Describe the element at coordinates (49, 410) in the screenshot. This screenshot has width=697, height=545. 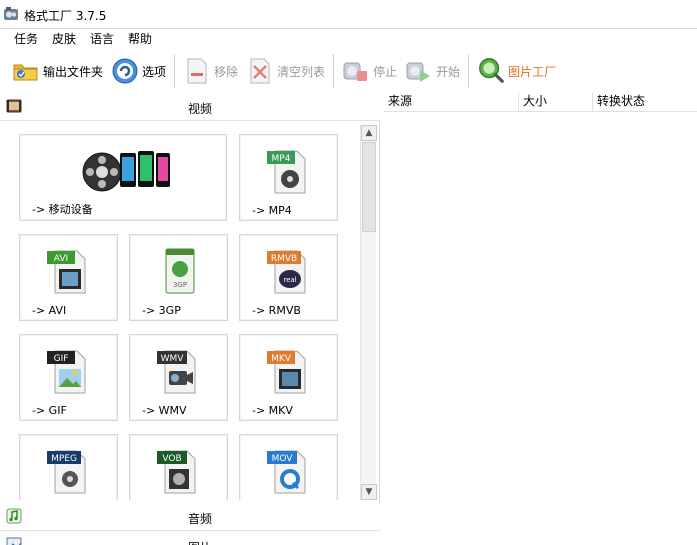
I see `tile-gif-label: -> GIF` at that location.